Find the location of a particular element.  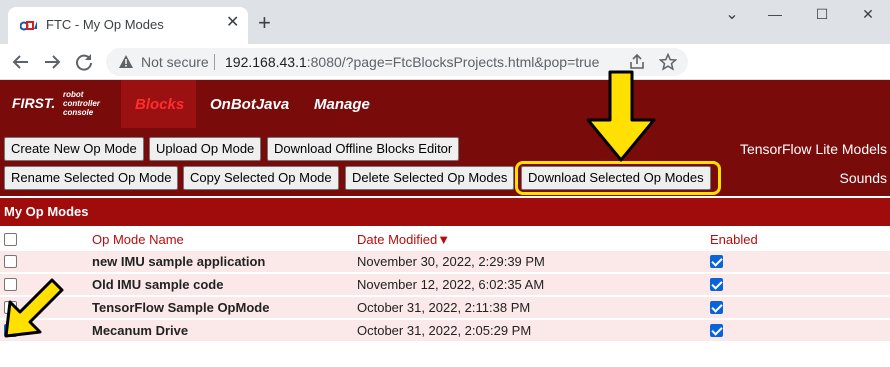

ftc-favicon-icon is located at coordinates (28, 26).